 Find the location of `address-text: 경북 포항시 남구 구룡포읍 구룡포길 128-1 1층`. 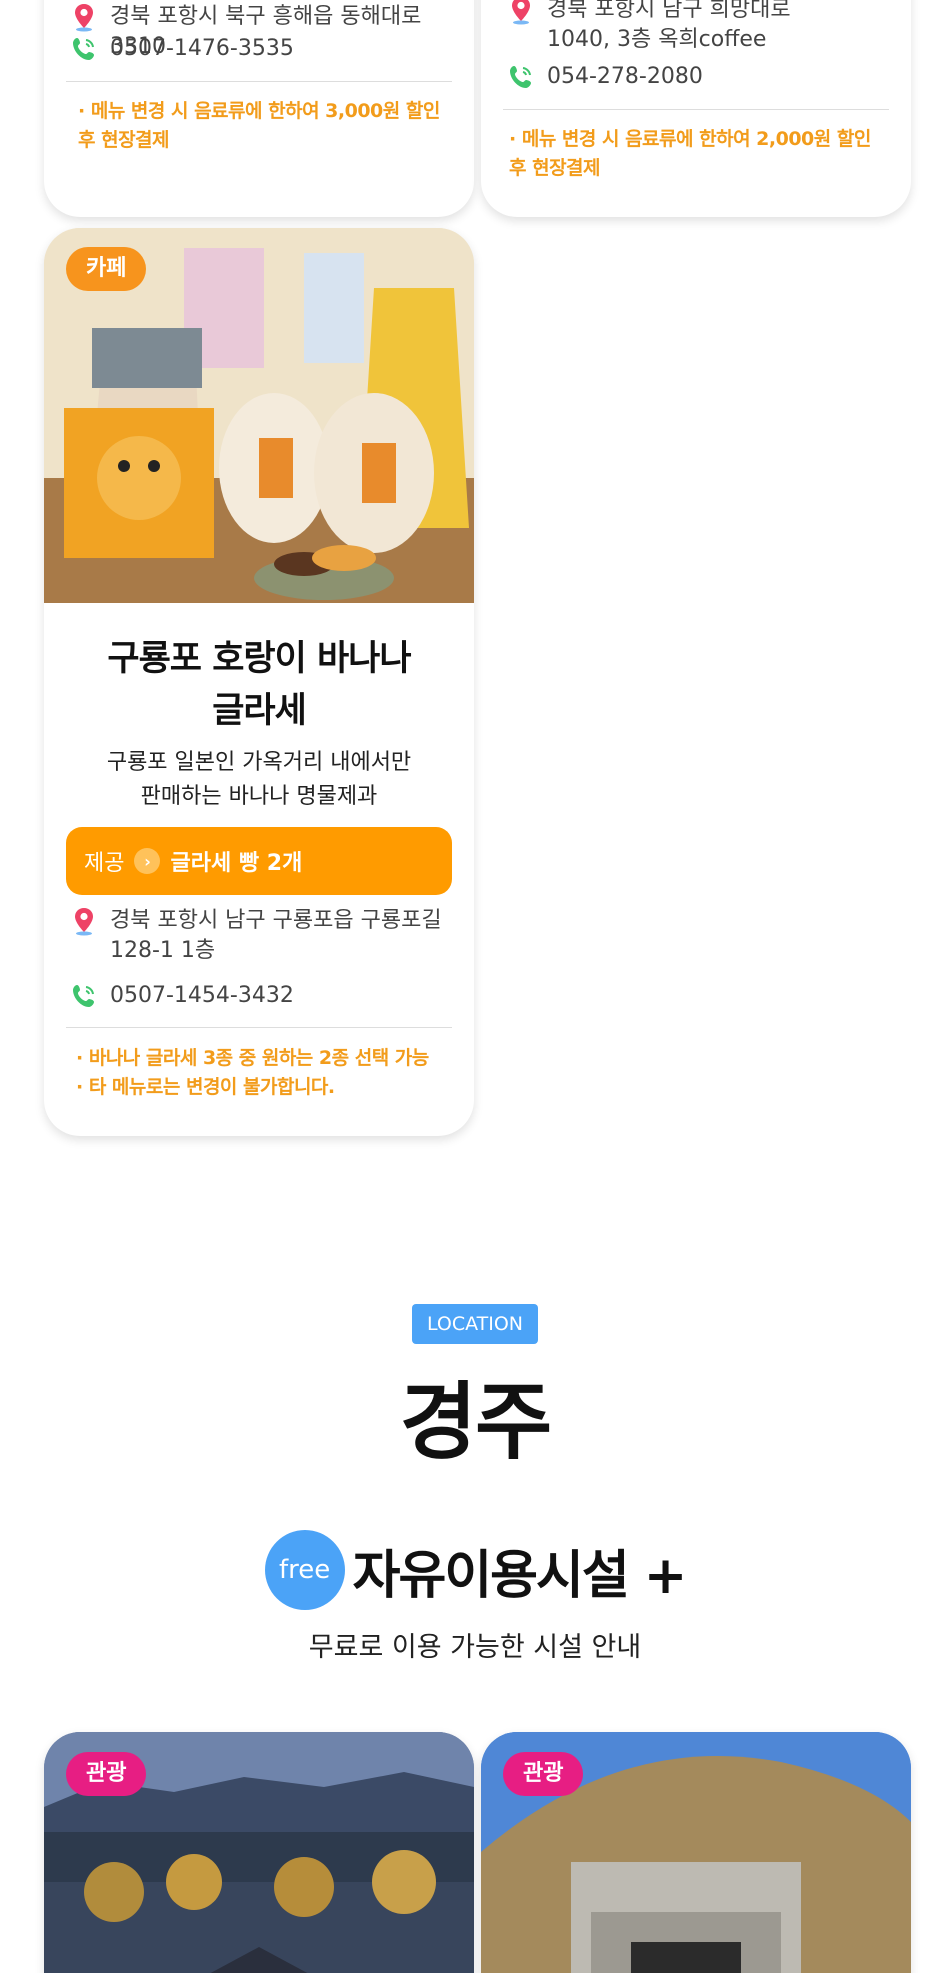

address-text: 경북 포항시 남구 구룡포읍 구룡포길 128-1 1층 is located at coordinates (276, 935).